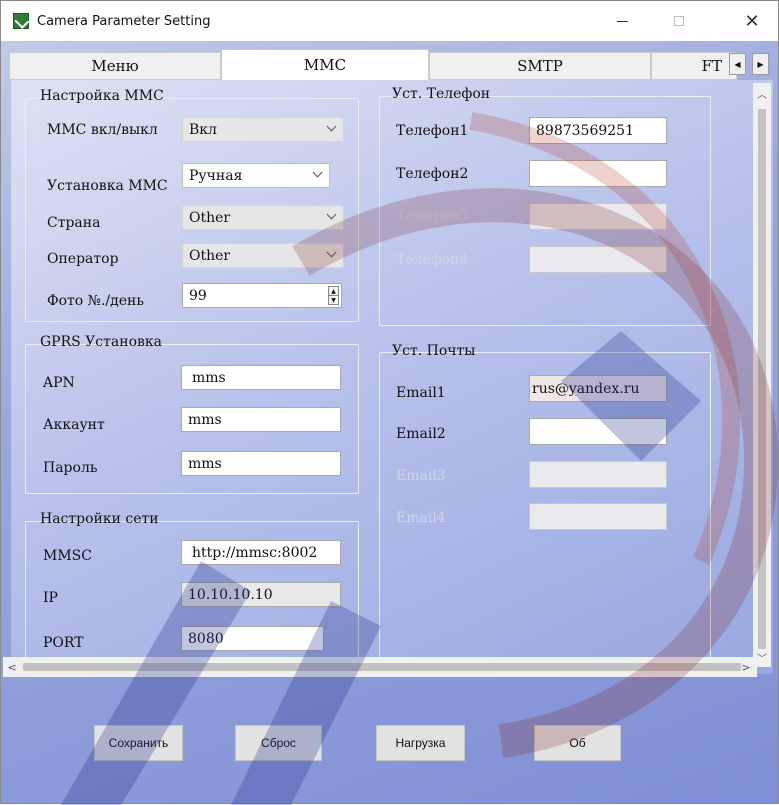 This screenshot has width=779, height=805. I want to click on country-value: Other, so click(210, 217).